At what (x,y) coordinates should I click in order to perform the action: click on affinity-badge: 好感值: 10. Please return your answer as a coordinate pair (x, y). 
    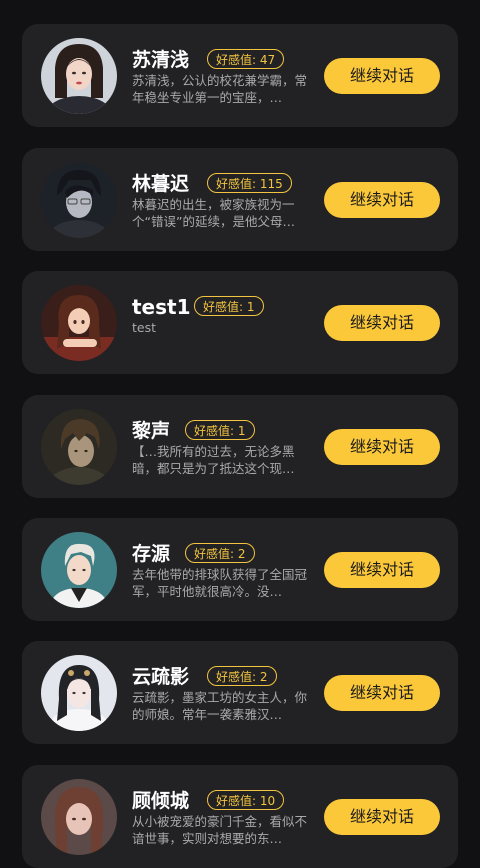
    Looking at the image, I should click on (246, 800).